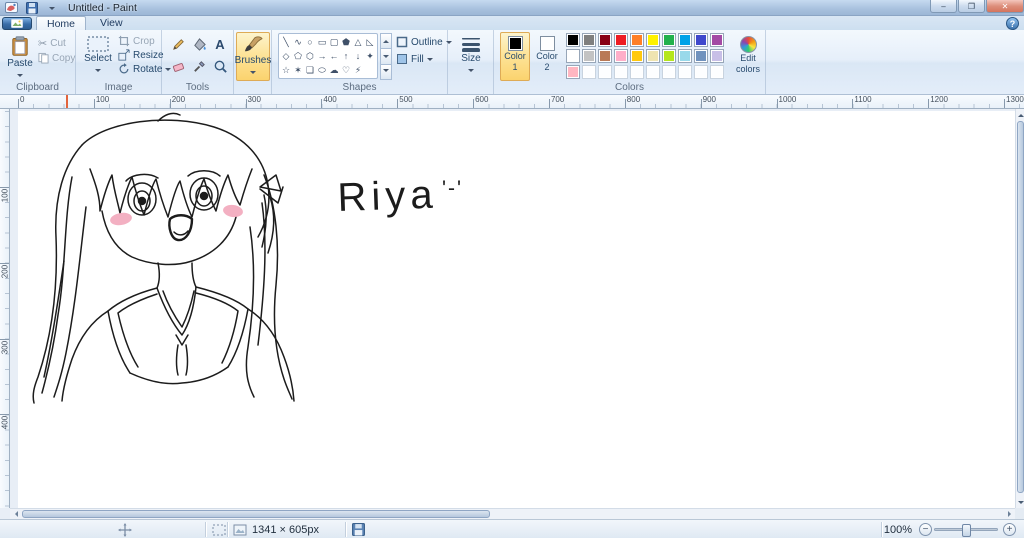  What do you see at coordinates (322, 56) in the screenshot?
I see `shape-arrow-right: →` at bounding box center [322, 56].